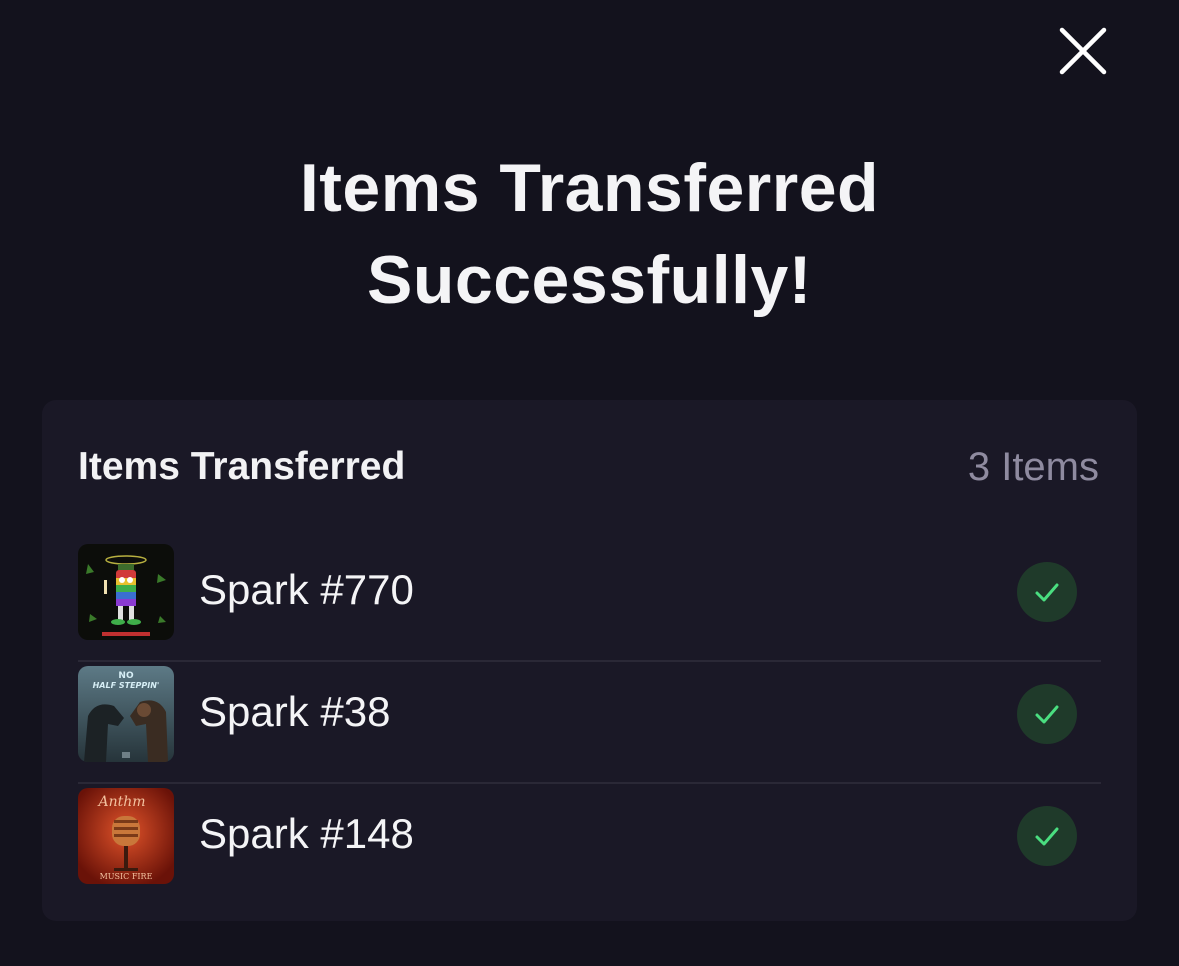  Describe the element at coordinates (1033, 466) in the screenshot. I see `items-count: 3 Items` at that location.